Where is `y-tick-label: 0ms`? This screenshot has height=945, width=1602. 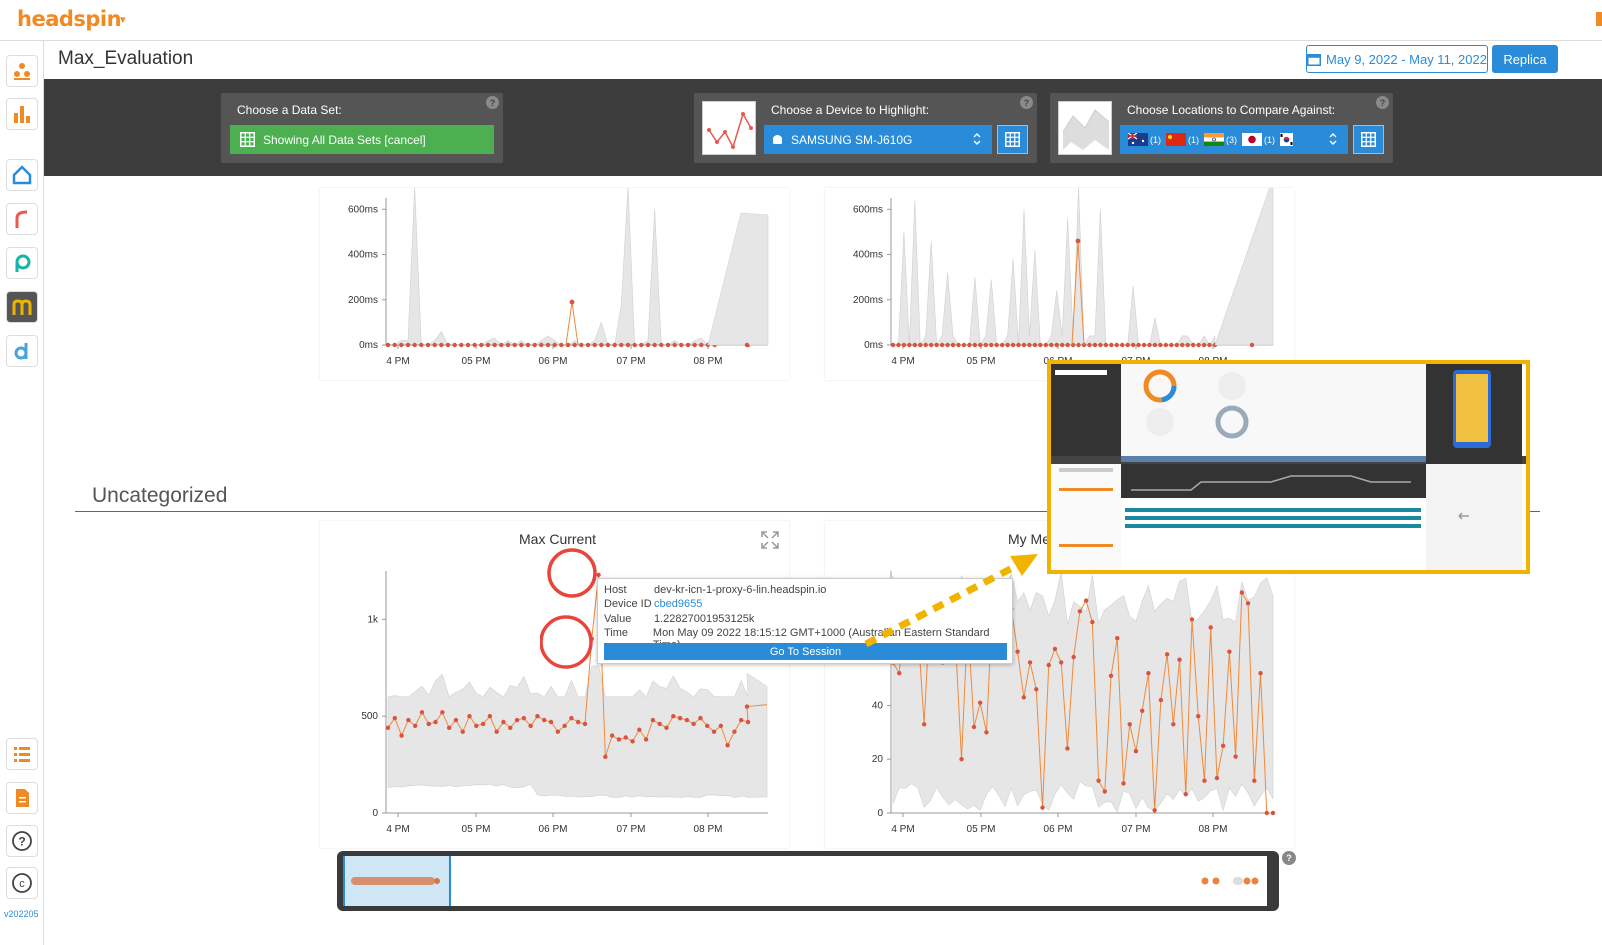 y-tick-label: 0ms is located at coordinates (368, 345).